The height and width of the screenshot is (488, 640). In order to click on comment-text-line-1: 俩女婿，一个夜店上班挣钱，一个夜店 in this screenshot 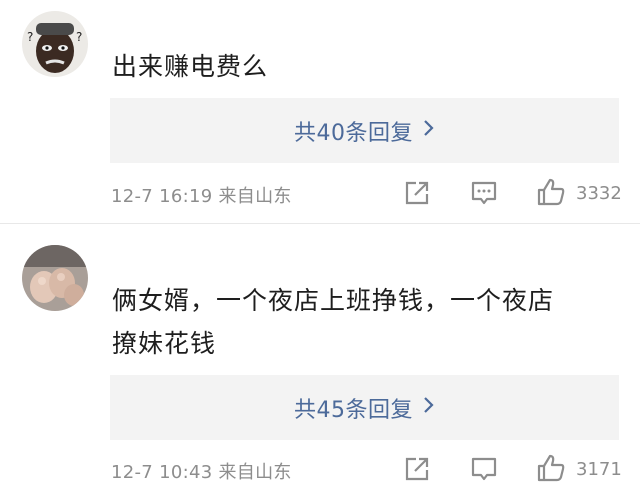, I will do `click(333, 300)`.